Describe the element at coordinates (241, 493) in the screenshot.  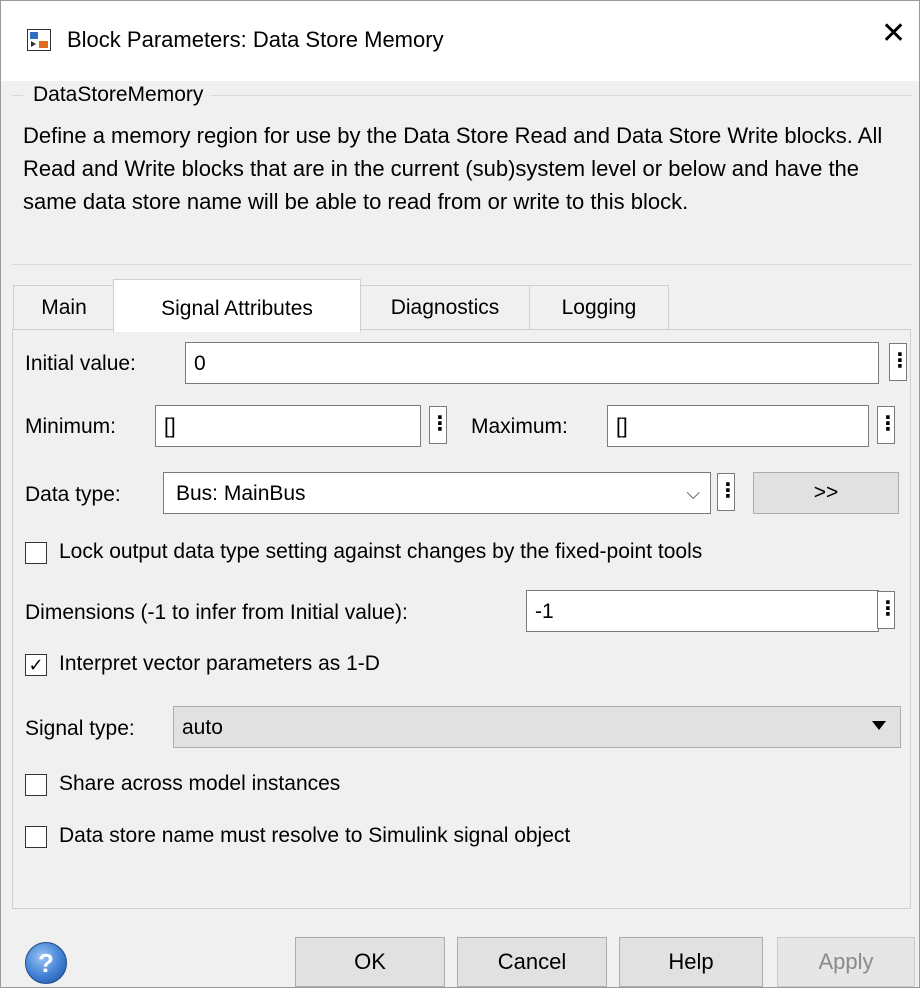
I see `data-type-value: Bus: MainBus` at that location.